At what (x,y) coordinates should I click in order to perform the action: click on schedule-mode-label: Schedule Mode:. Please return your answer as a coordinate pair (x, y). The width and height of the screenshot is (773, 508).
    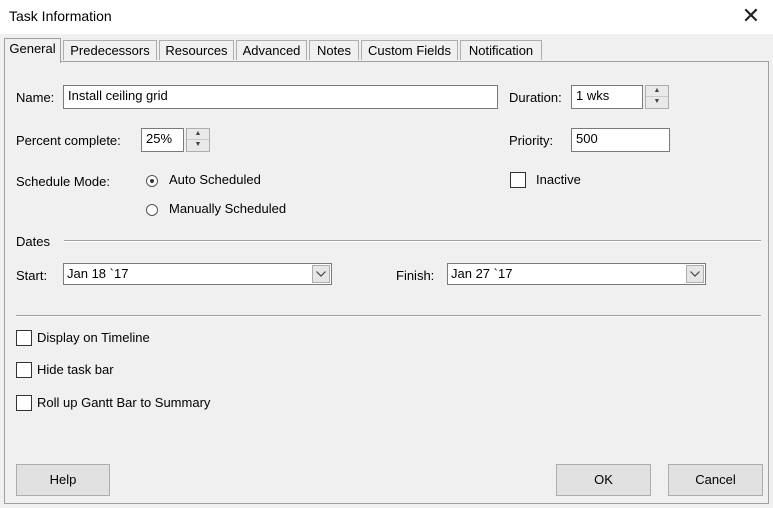
    Looking at the image, I should click on (63, 181).